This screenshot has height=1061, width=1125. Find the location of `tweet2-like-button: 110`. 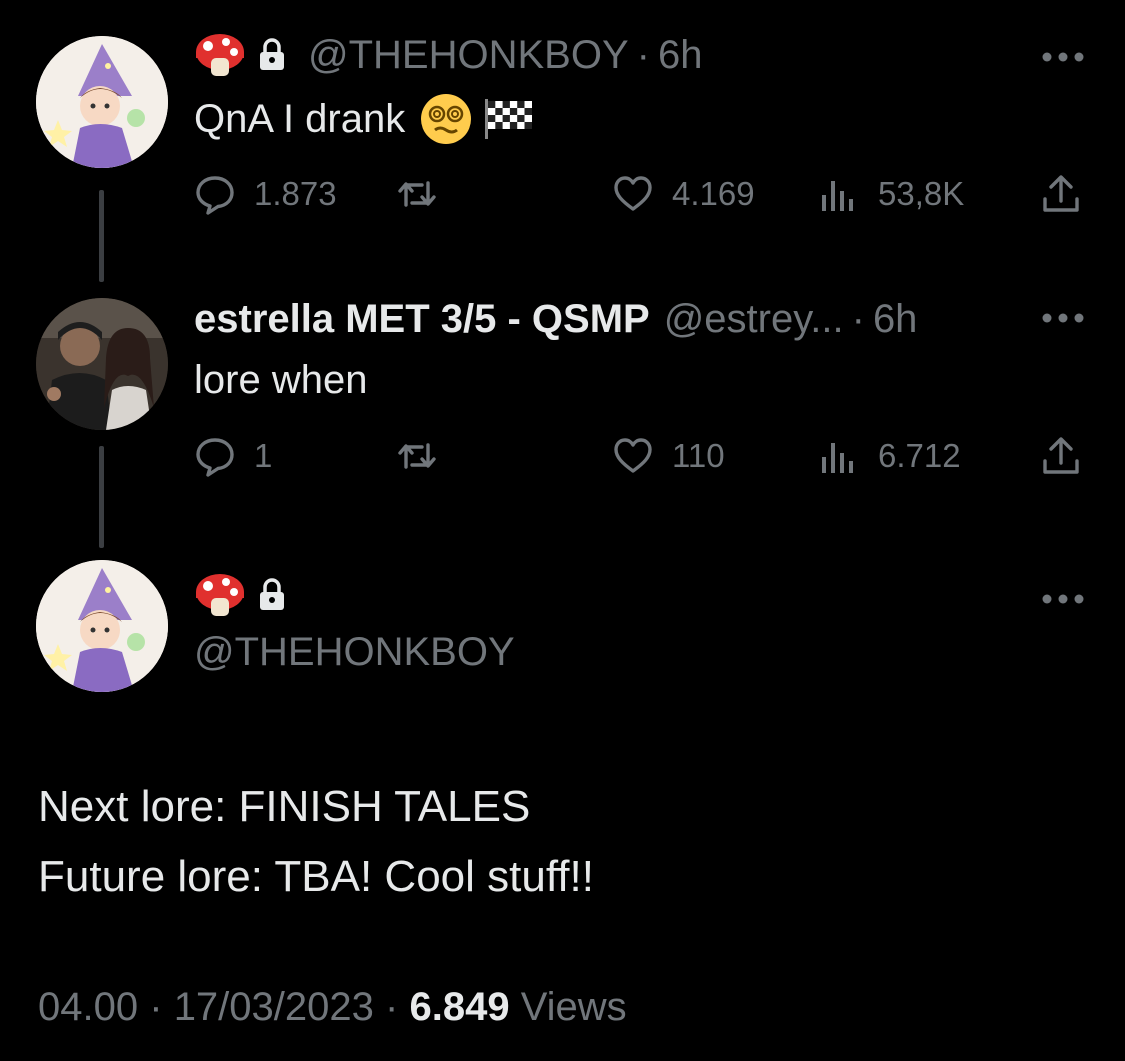

tweet2-like-button: 110 is located at coordinates (668, 456).